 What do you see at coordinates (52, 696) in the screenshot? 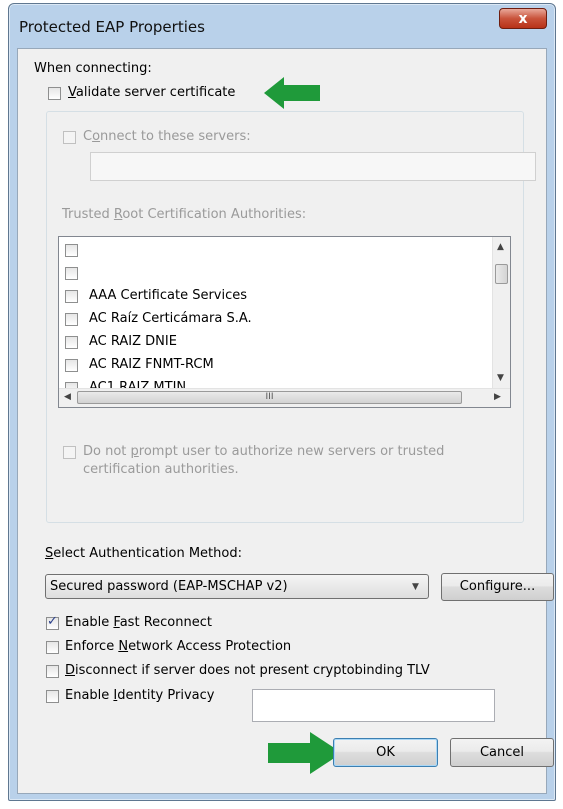
I see `identity-privacy-checkbox` at bounding box center [52, 696].